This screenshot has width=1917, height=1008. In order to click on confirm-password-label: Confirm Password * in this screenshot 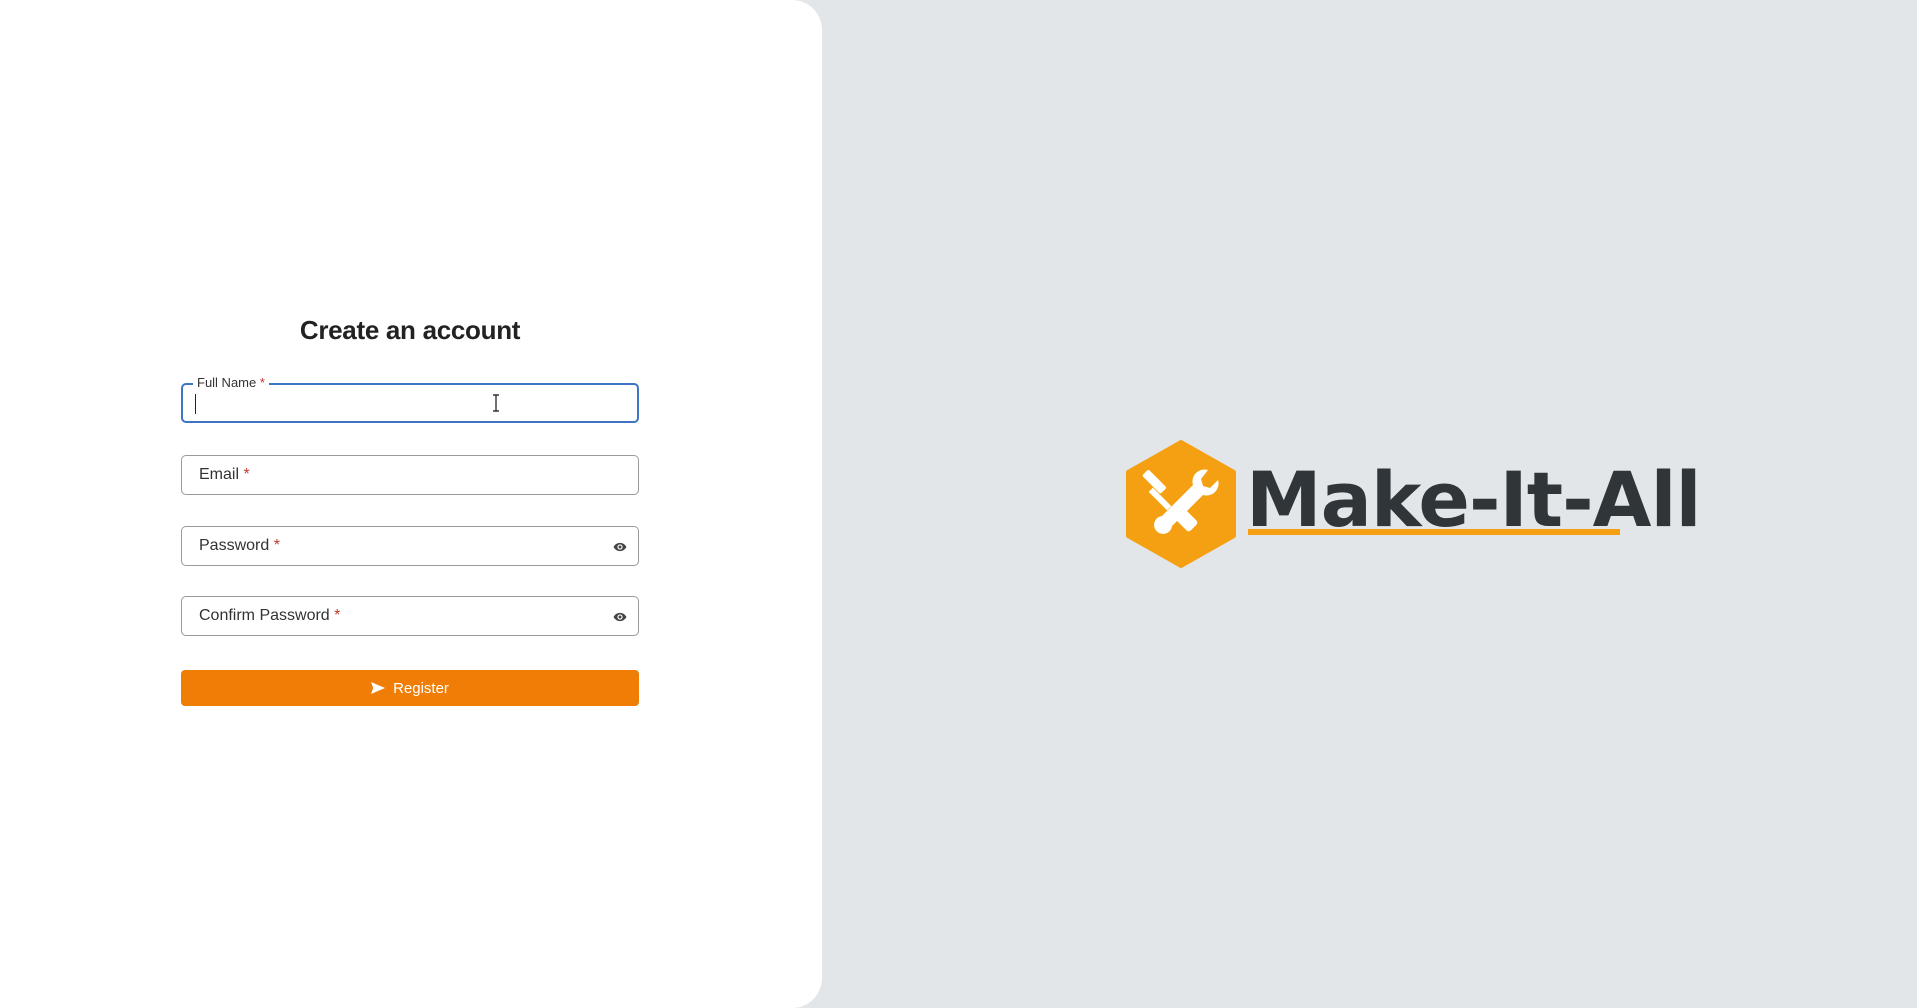, I will do `click(270, 615)`.